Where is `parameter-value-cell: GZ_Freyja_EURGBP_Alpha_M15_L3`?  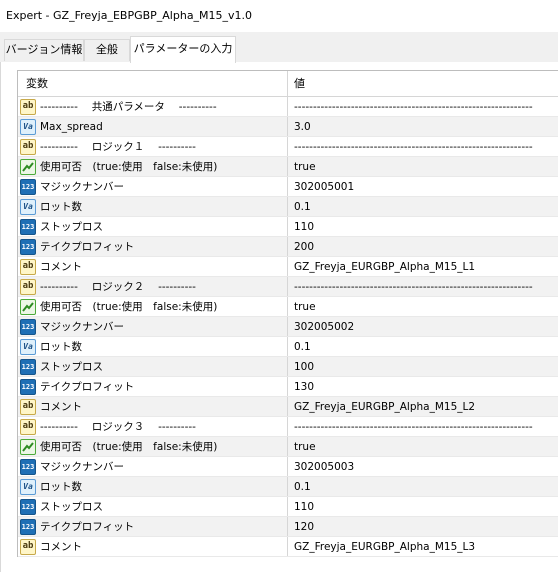 parameter-value-cell: GZ_Freyja_EURGBP_Alpha_M15_L3 is located at coordinates (423, 546).